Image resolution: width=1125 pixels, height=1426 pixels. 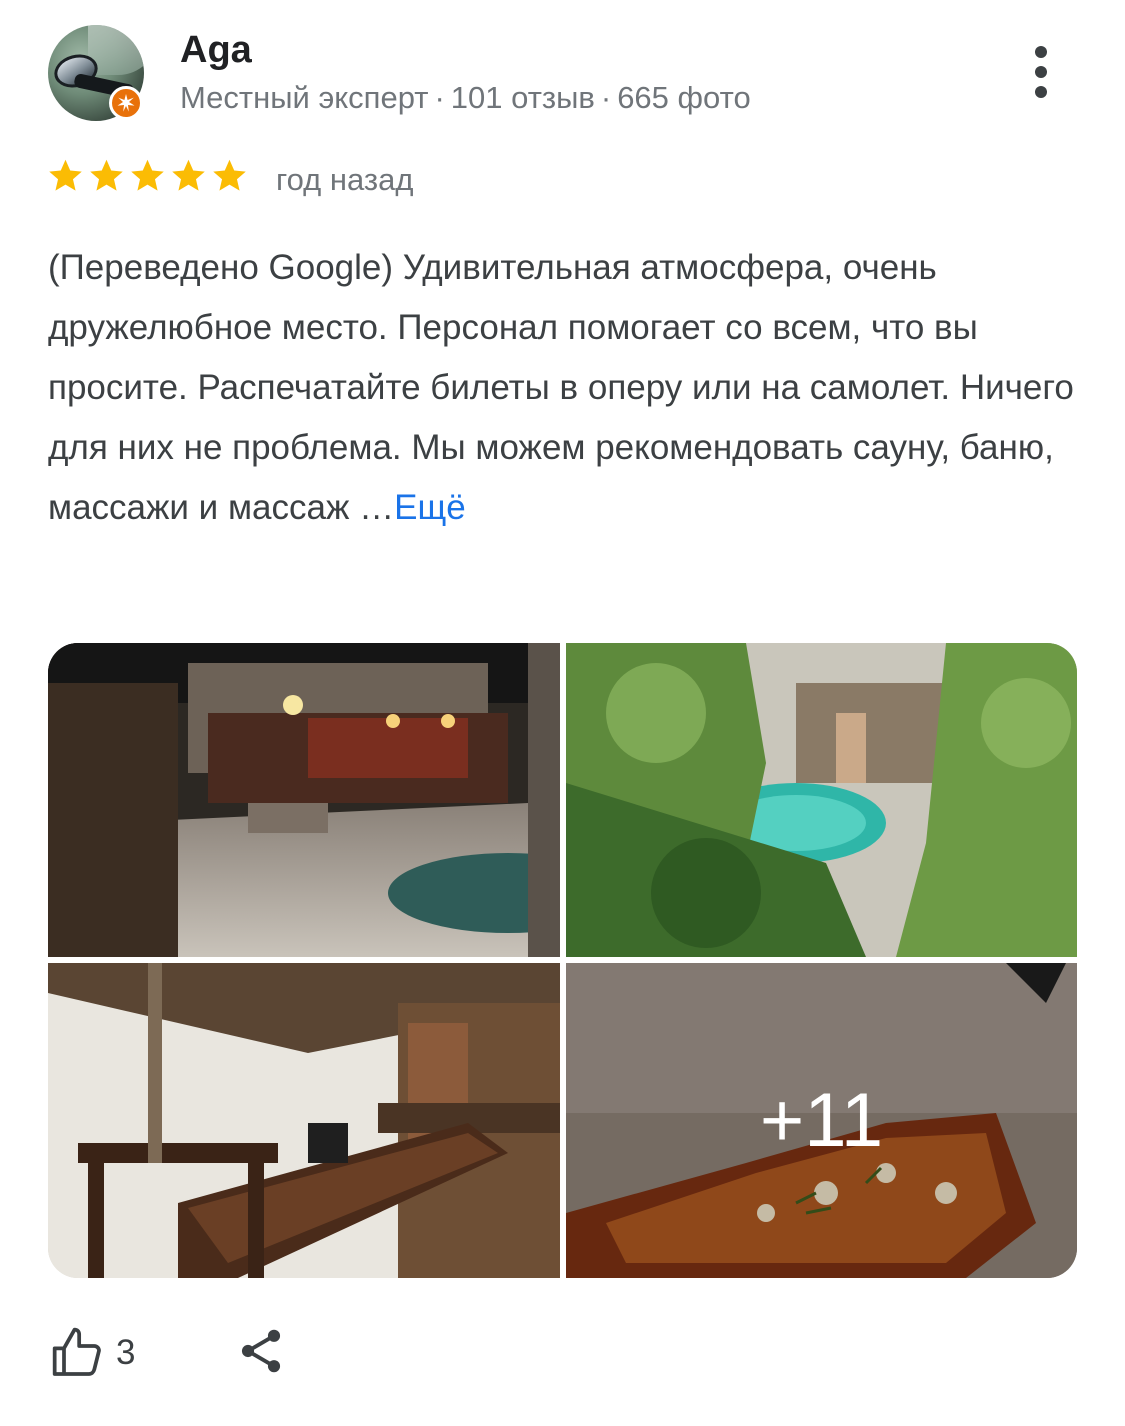 What do you see at coordinates (126, 103) in the screenshot?
I see `local-guide-badge-icon` at bounding box center [126, 103].